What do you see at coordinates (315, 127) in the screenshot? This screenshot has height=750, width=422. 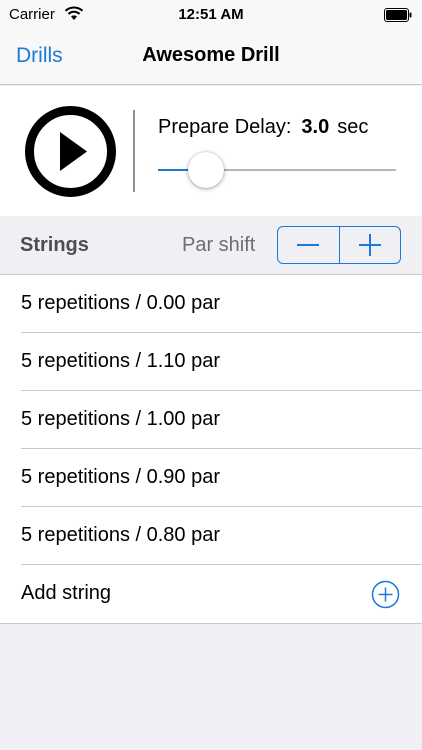 I see `prepare-delay-value: 3.0` at bounding box center [315, 127].